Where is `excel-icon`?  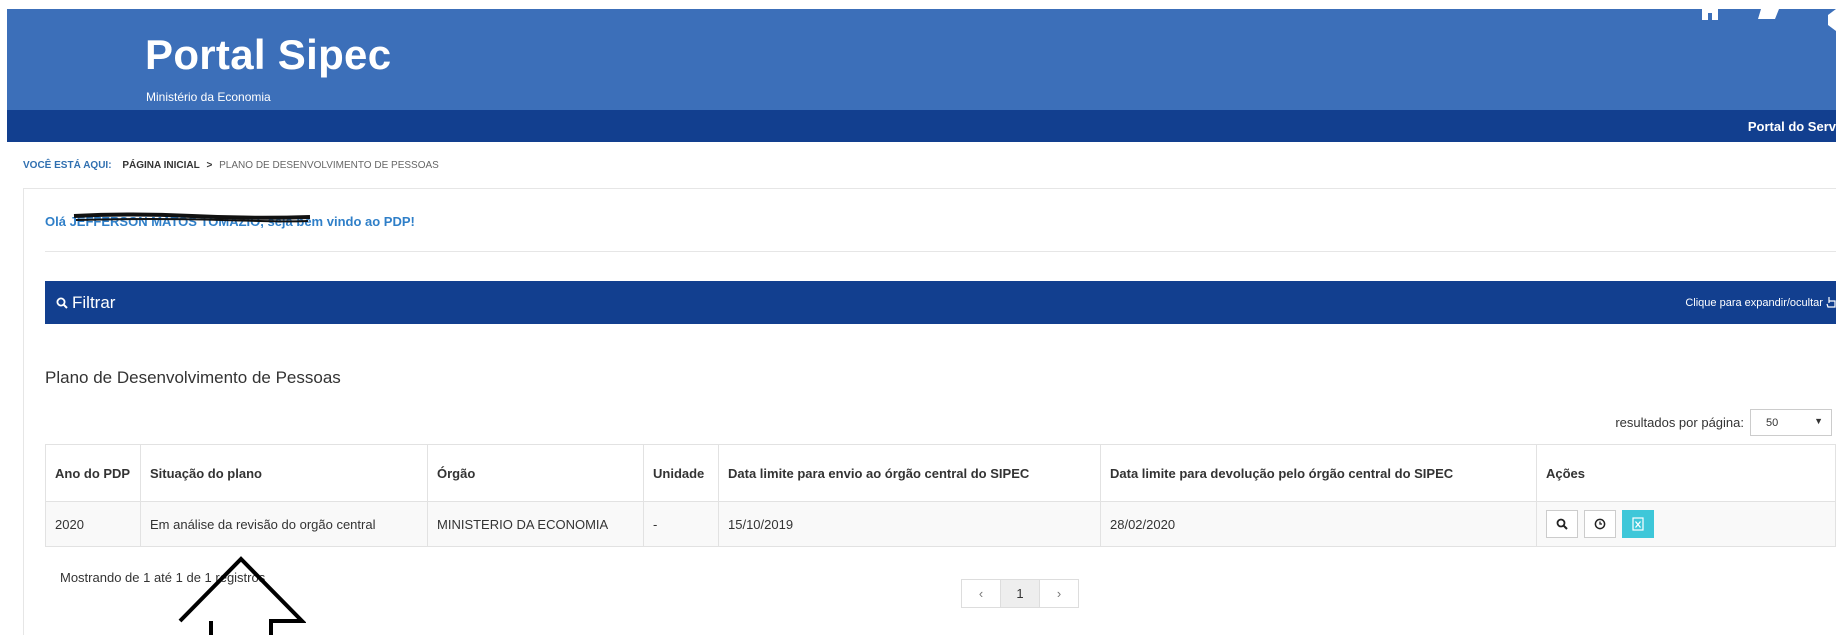 excel-icon is located at coordinates (1638, 524).